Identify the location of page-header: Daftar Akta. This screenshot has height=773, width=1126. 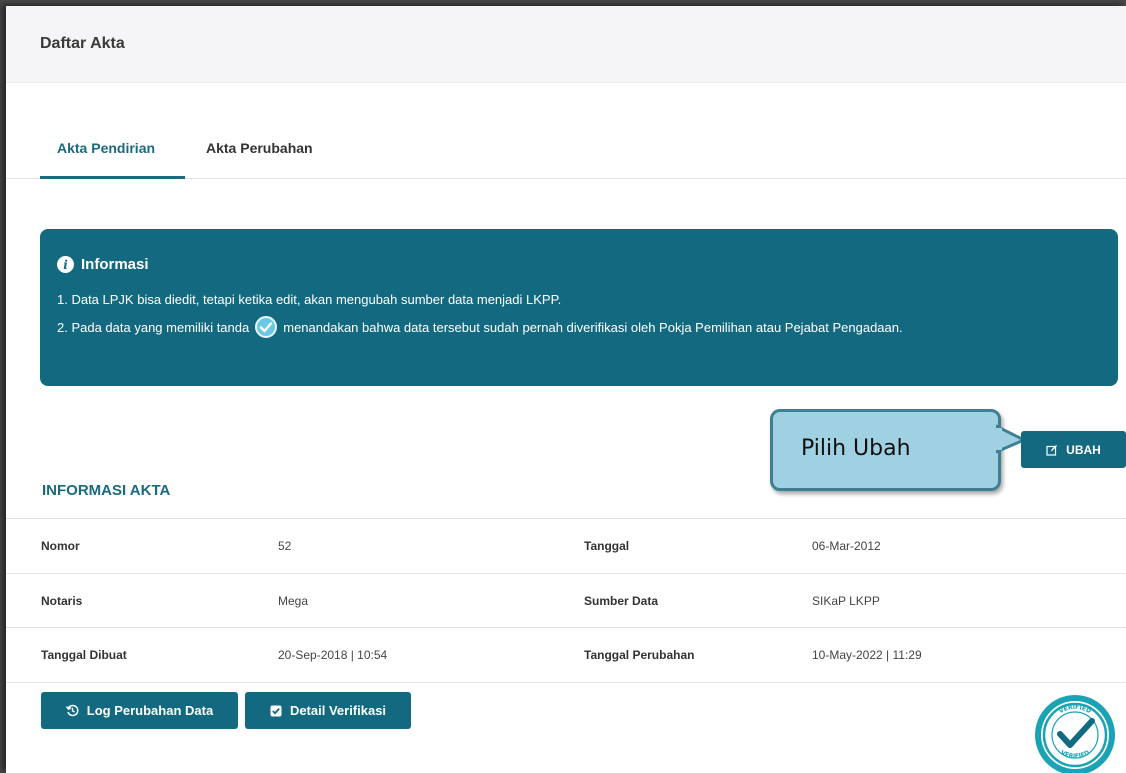
(566, 44).